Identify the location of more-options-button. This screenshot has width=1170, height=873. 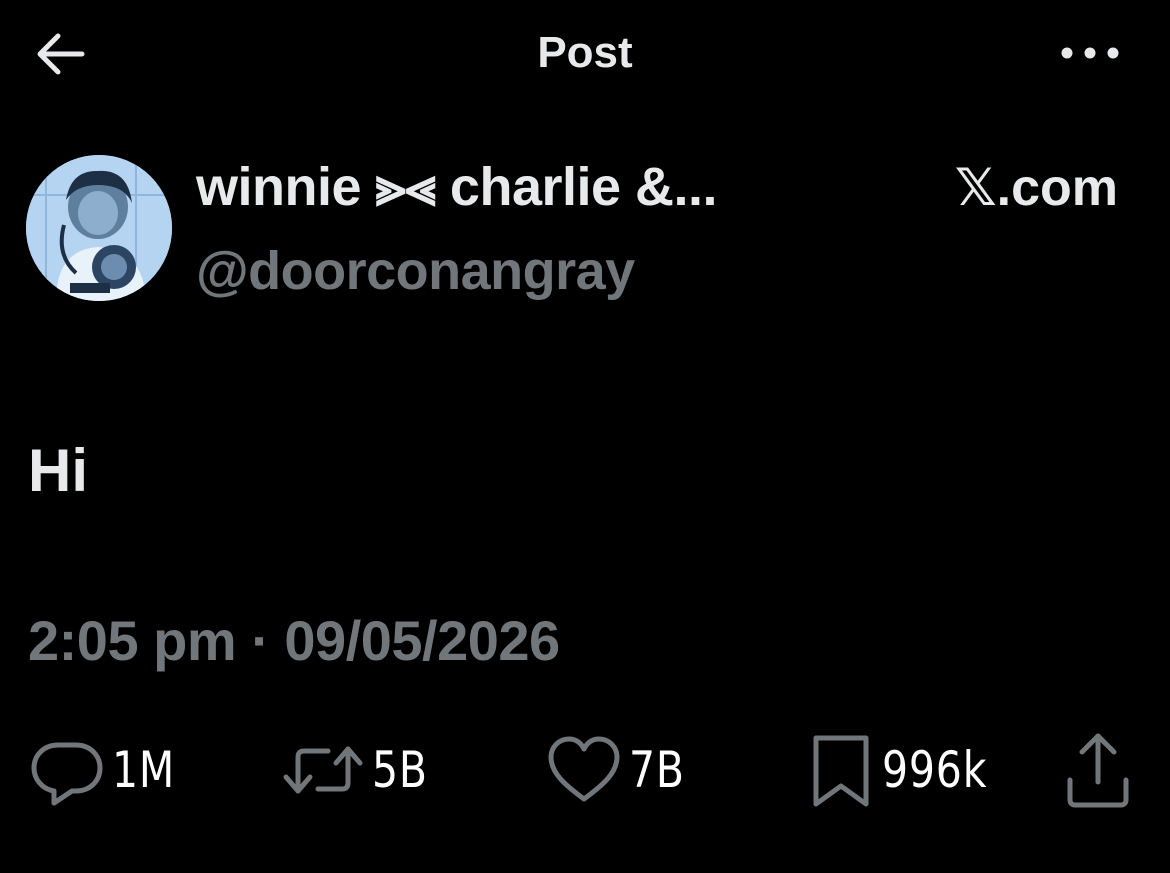
(1090, 53).